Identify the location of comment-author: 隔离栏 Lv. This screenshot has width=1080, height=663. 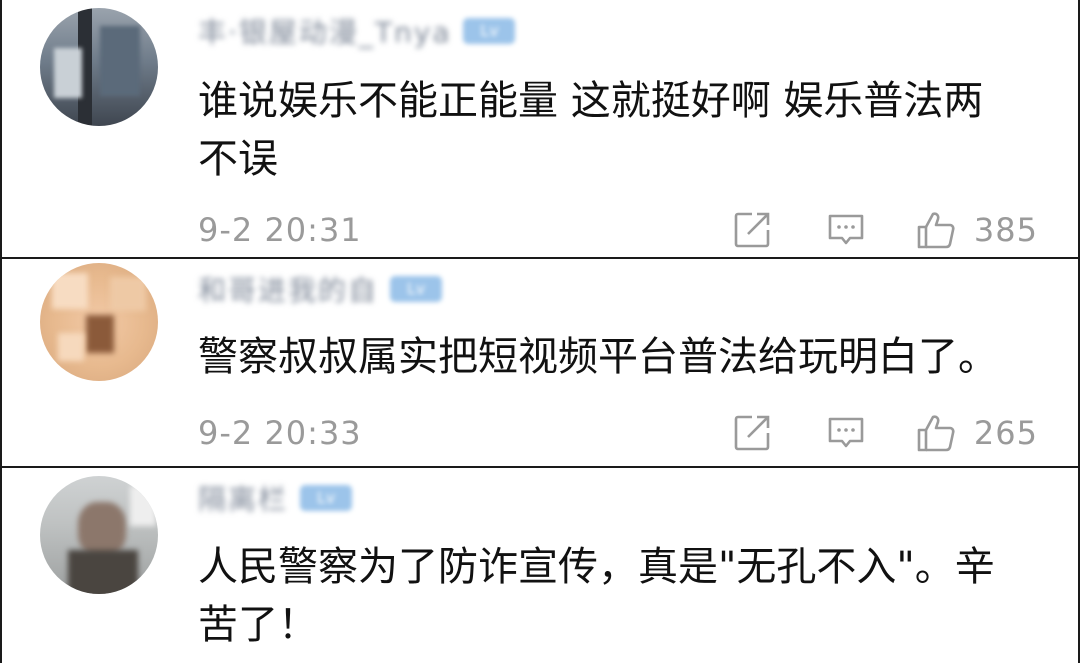
(275, 498).